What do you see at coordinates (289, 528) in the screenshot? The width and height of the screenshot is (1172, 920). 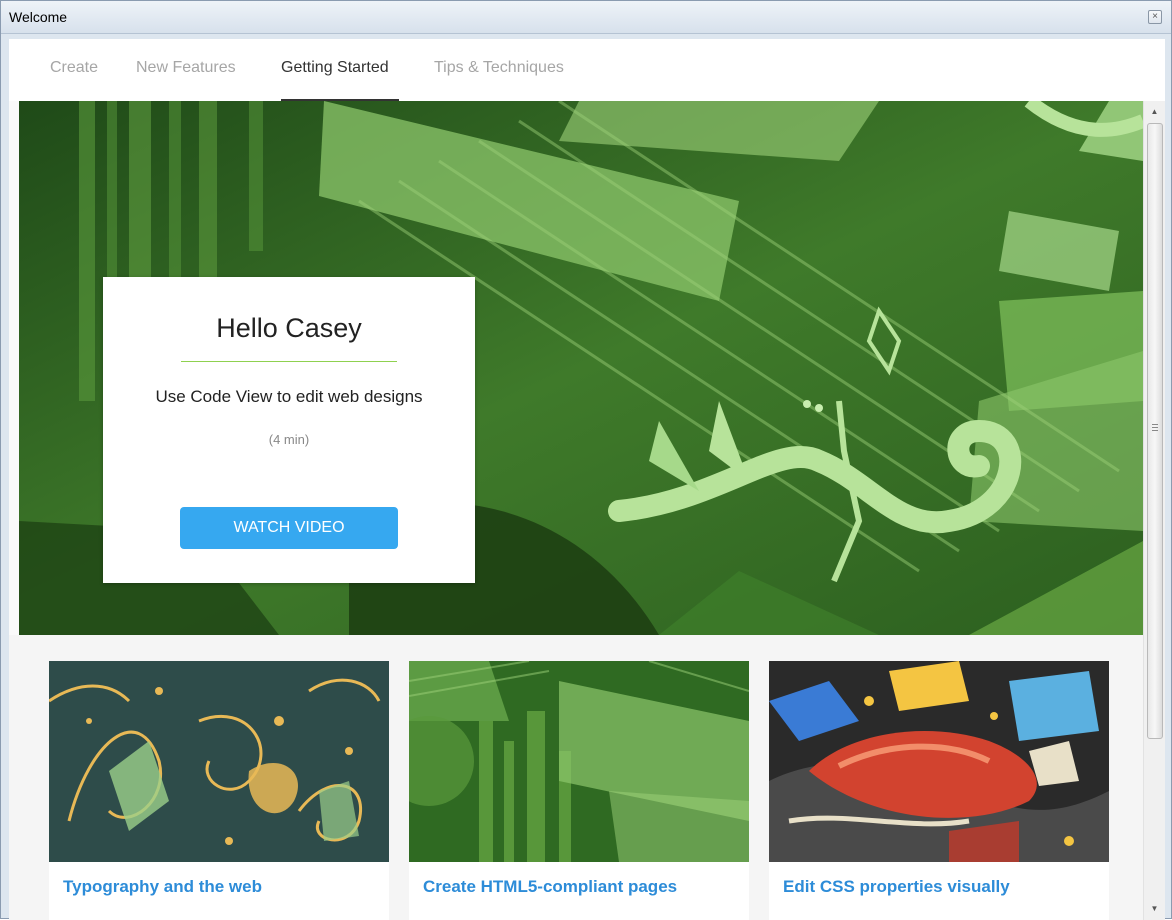 I see `watch-video-button: WATCH VIDEO` at bounding box center [289, 528].